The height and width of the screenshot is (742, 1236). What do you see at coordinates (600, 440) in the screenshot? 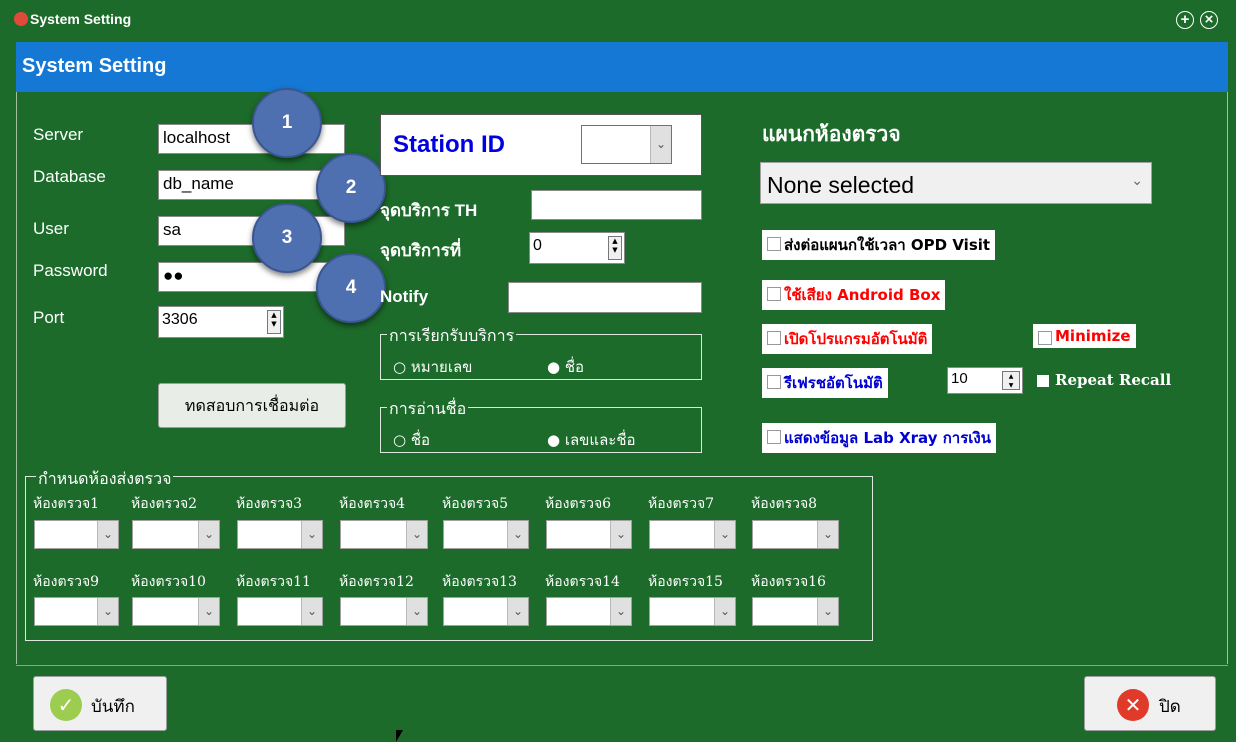
I see `radio-read-number-name-label: เลขและชื่อ` at bounding box center [600, 440].